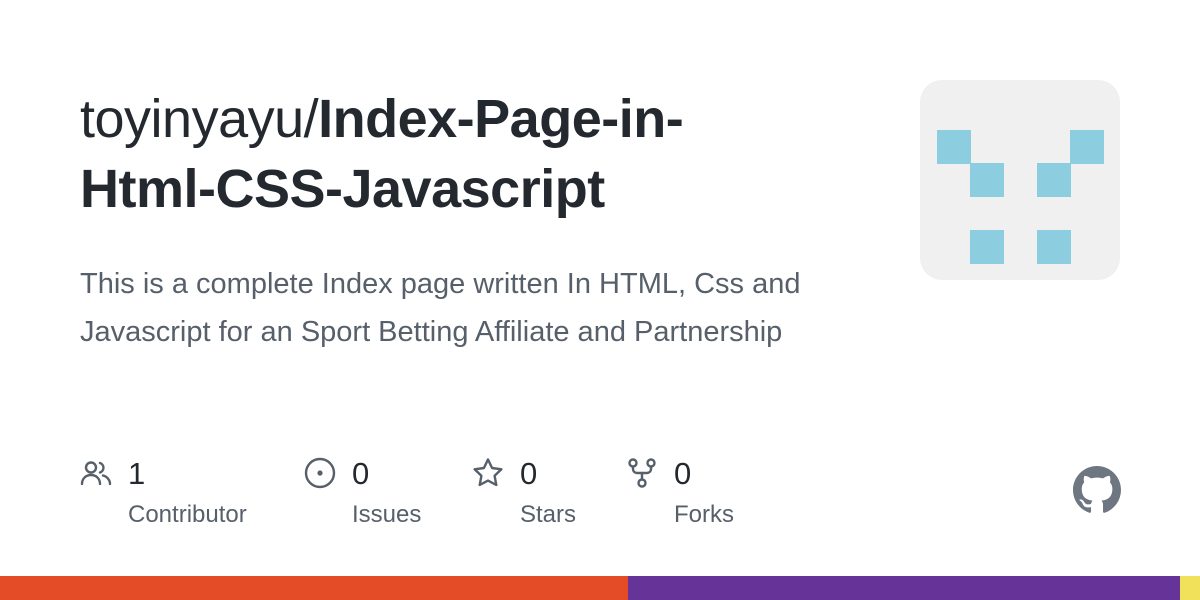 The height and width of the screenshot is (600, 1200). I want to click on repo-owner: toyinyayu/, so click(199, 119).